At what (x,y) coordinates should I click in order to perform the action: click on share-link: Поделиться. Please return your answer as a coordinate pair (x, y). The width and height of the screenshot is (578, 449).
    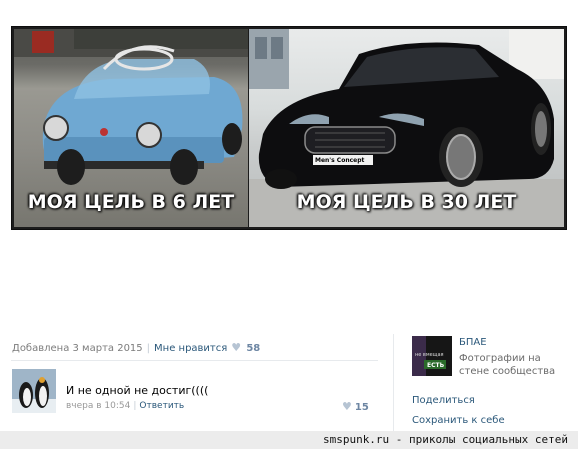
    Looking at the image, I should click on (443, 400).